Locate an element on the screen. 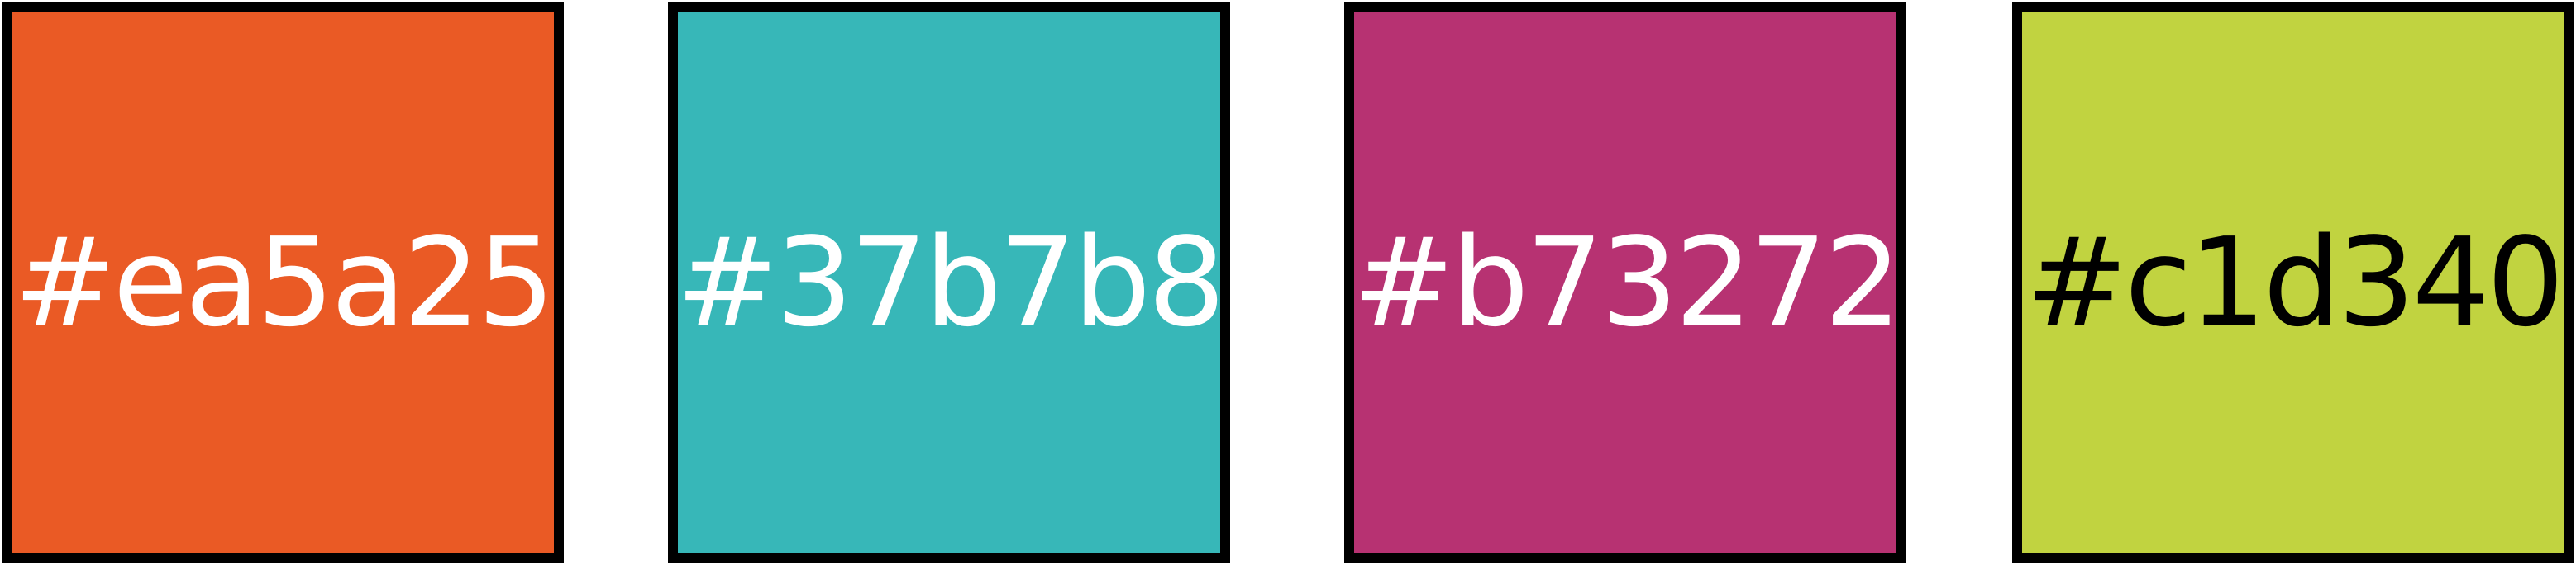  swatch-hex-label: #c1d340 is located at coordinates (2294, 282).